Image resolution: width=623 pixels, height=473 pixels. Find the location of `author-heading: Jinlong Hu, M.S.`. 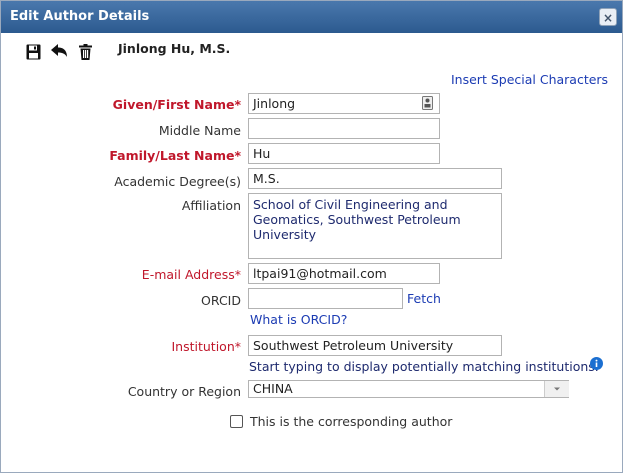

author-heading: Jinlong Hu, M.S. is located at coordinates (174, 48).